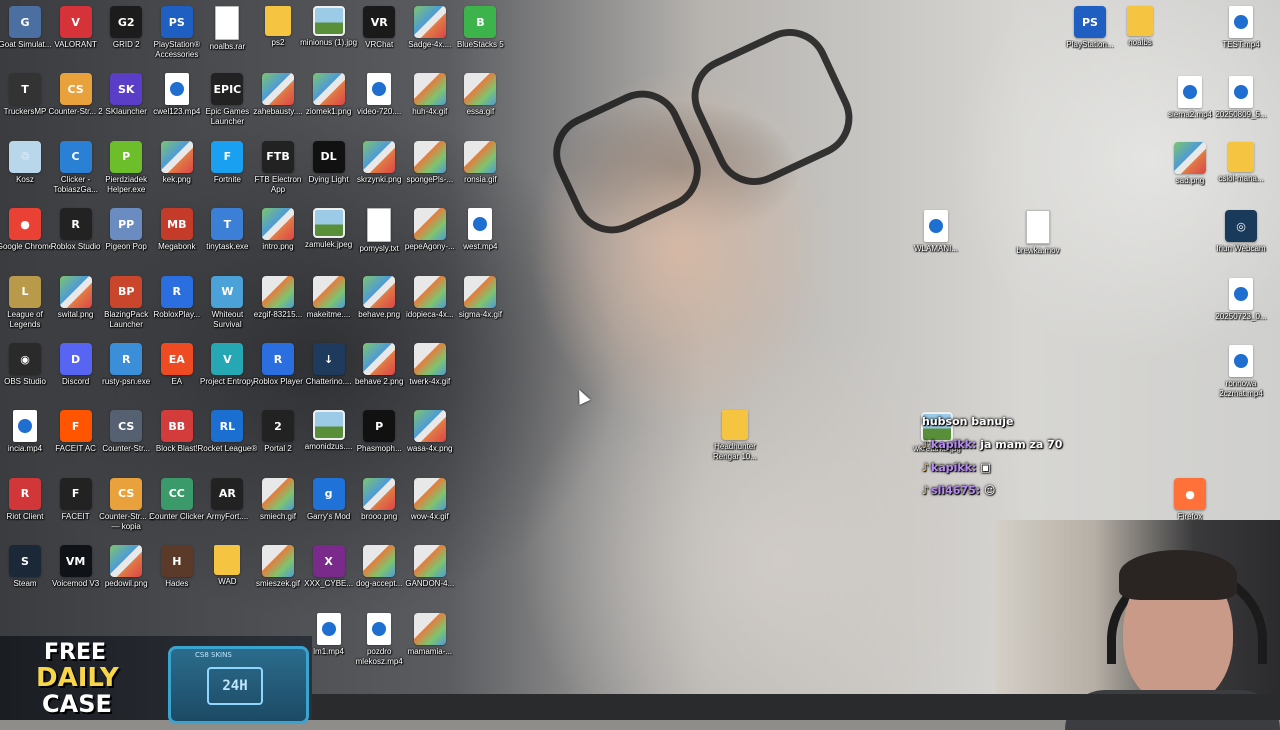 The image size is (1280, 730). What do you see at coordinates (1241, 388) in the screenshot?
I see `desktop-icon-label: ronnowa 2czmat.mp4` at bounding box center [1241, 388].